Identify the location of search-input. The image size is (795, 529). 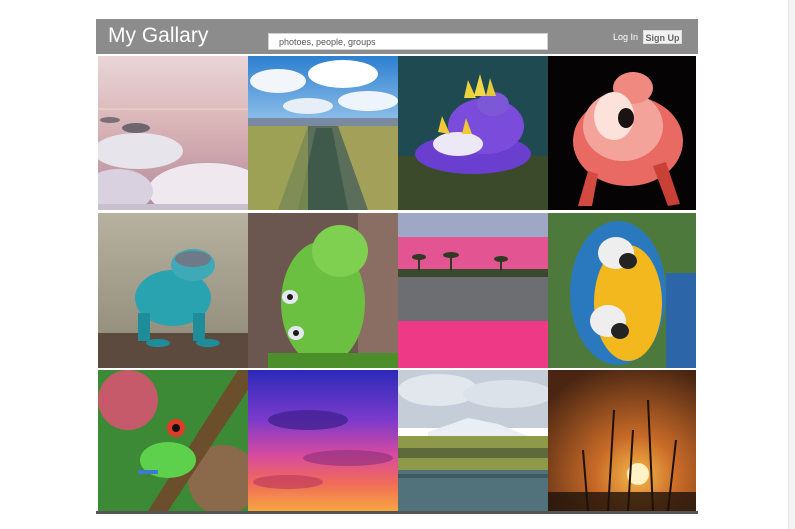
(408, 41).